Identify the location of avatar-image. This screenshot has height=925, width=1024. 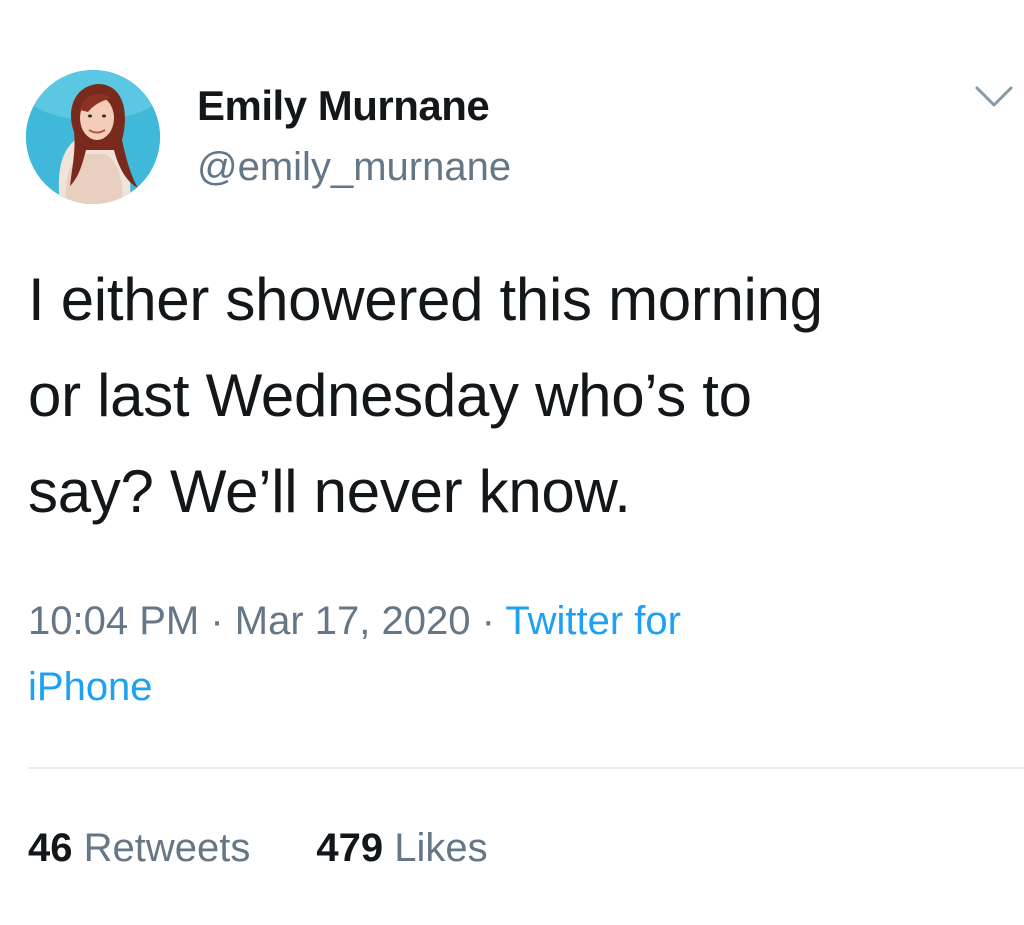
(93, 137).